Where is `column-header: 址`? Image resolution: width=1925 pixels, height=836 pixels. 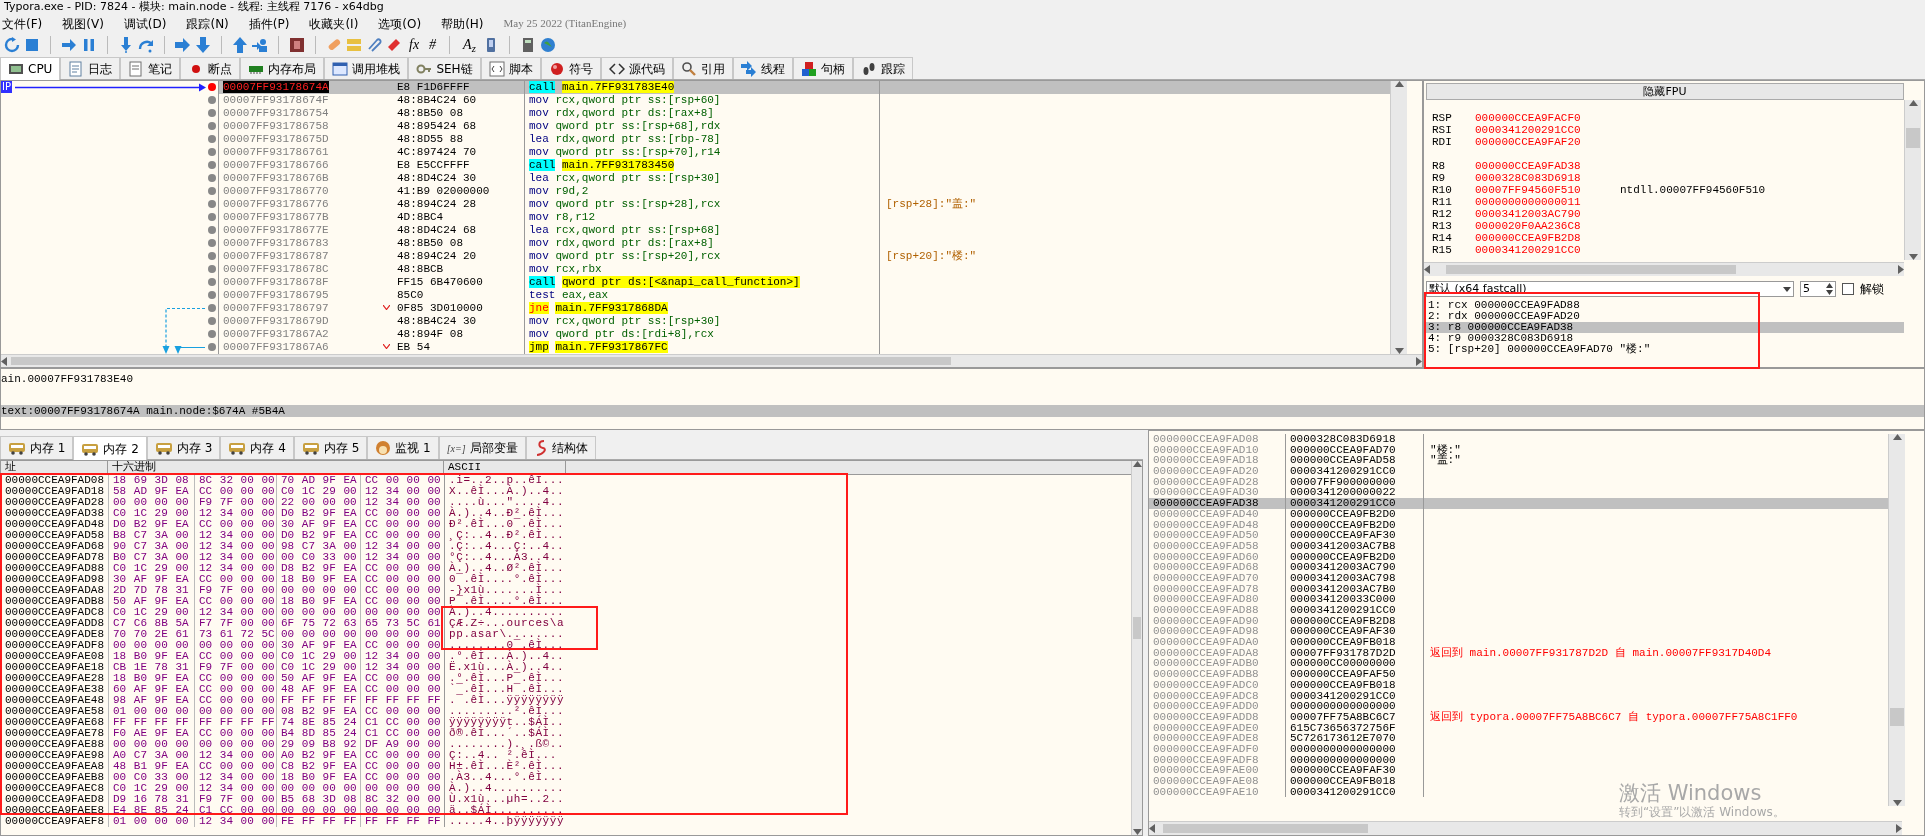 column-header: 址 is located at coordinates (54, 467).